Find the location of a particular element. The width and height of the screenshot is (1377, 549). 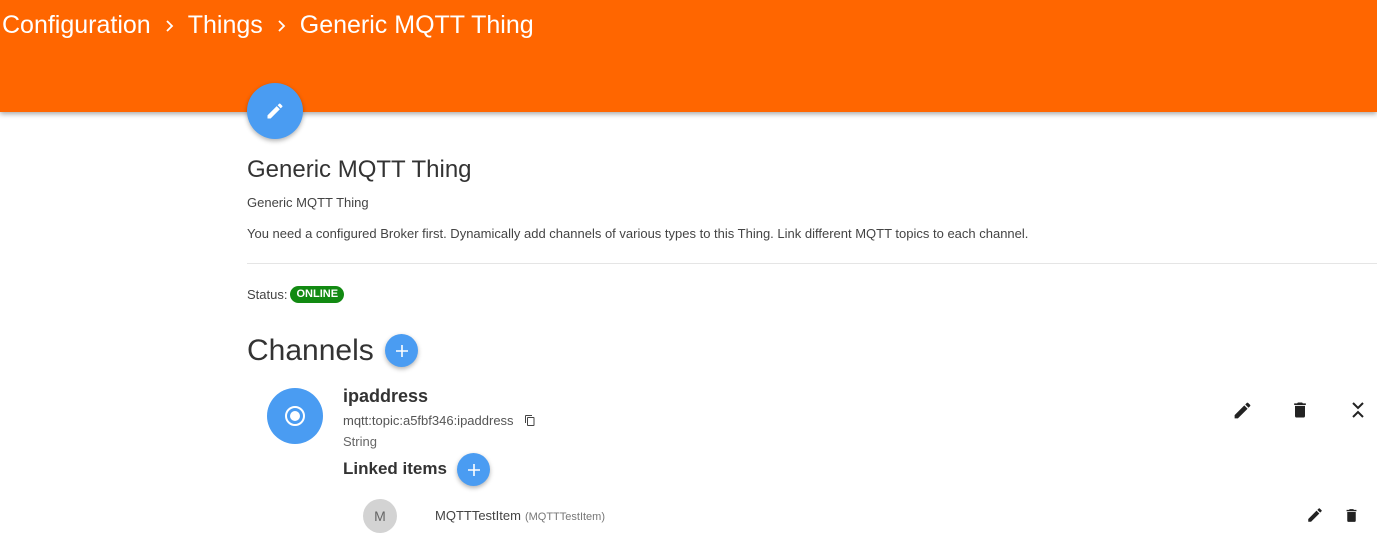

delete-linked-item-button is located at coordinates (1351, 515).